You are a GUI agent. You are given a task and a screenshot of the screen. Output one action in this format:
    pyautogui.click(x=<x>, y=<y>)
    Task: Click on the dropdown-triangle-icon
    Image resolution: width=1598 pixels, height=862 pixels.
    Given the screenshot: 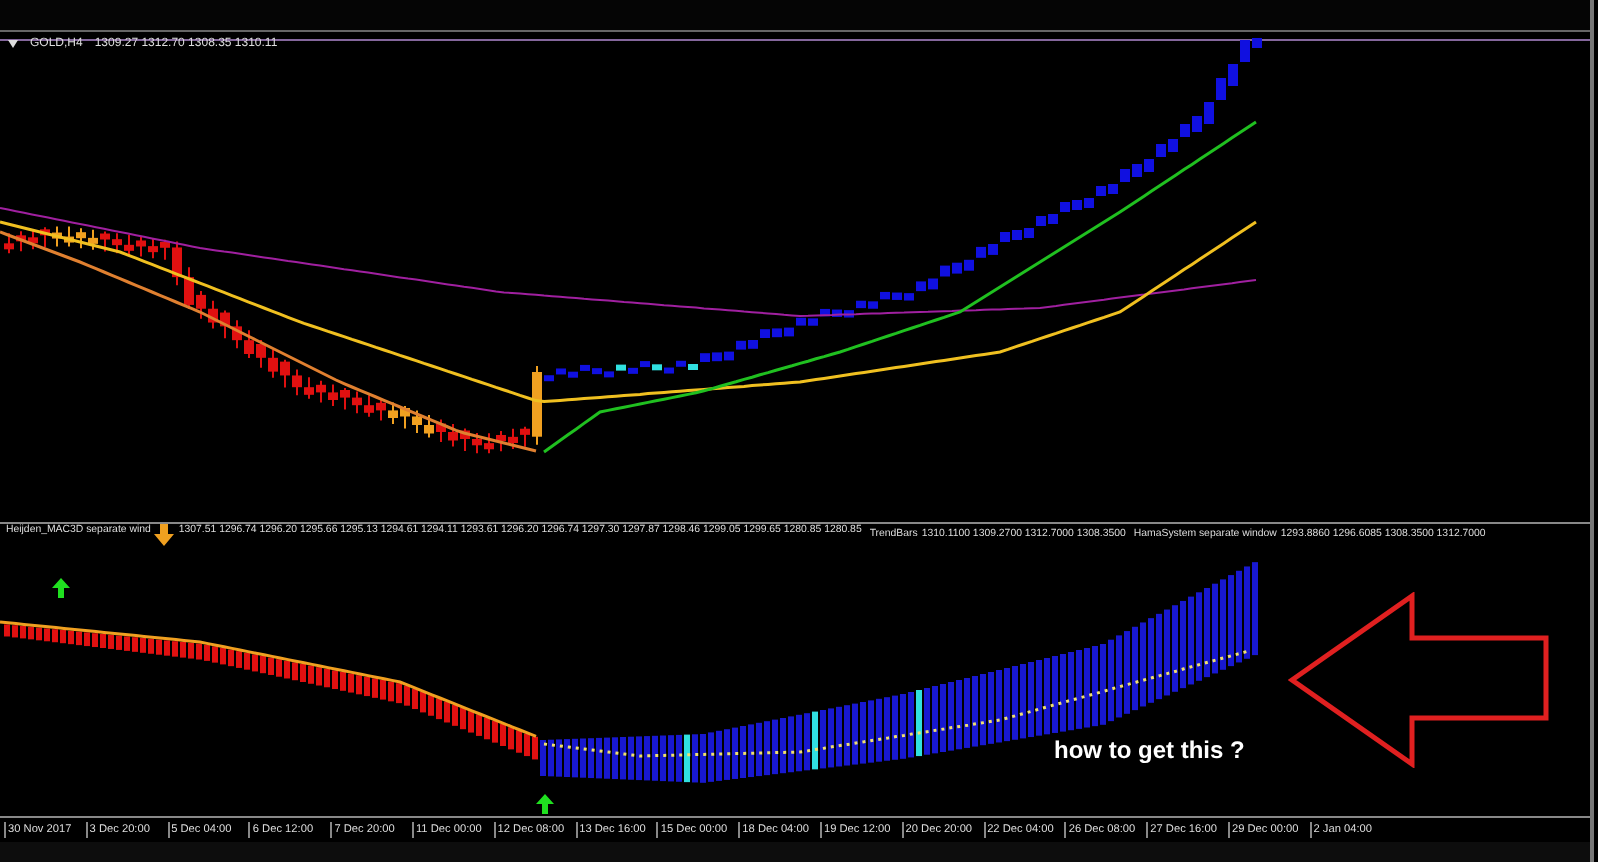 What is the action you would take?
    pyautogui.click(x=13, y=44)
    